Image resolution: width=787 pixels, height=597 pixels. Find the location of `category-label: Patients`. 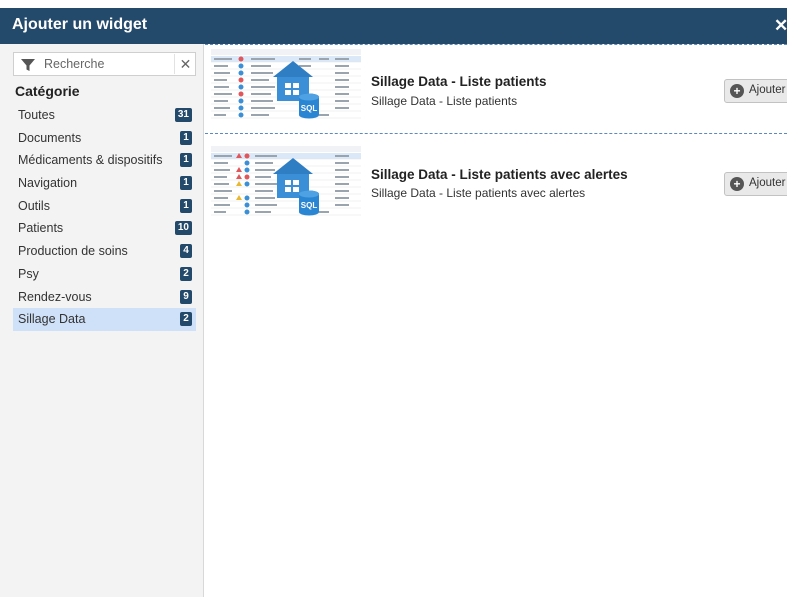

category-label: Patients is located at coordinates (41, 228).